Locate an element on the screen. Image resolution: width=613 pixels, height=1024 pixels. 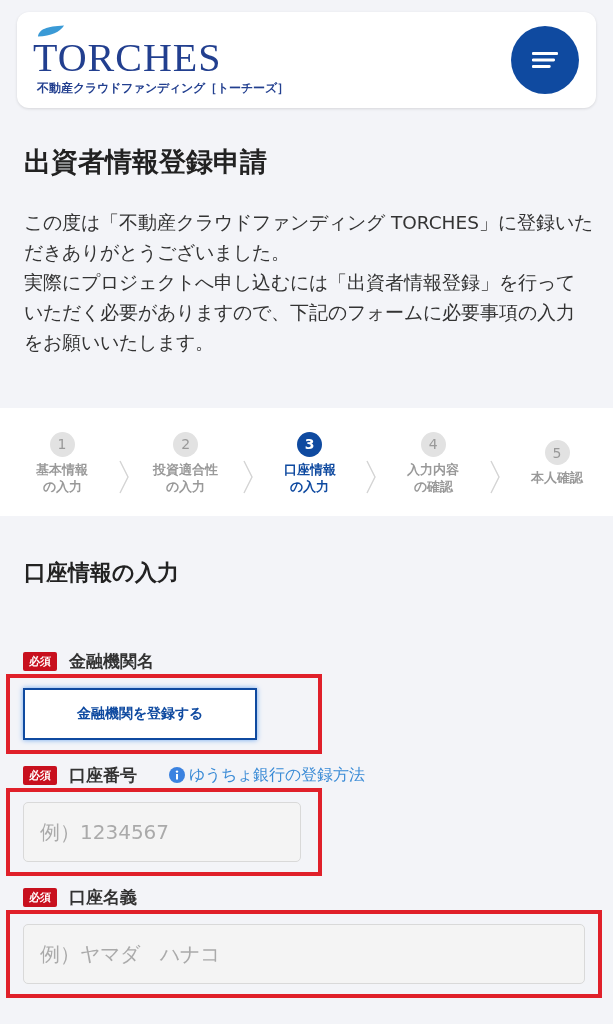
account-number-field: 例）1234567 is located at coordinates (162, 832).